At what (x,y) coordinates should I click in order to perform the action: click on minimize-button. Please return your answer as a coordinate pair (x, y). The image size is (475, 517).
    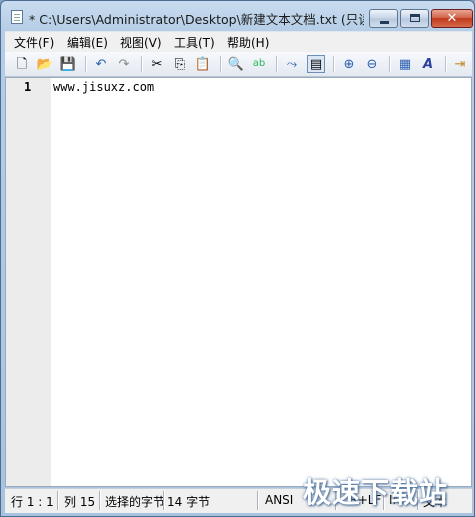
    Looking at the image, I should click on (383, 18).